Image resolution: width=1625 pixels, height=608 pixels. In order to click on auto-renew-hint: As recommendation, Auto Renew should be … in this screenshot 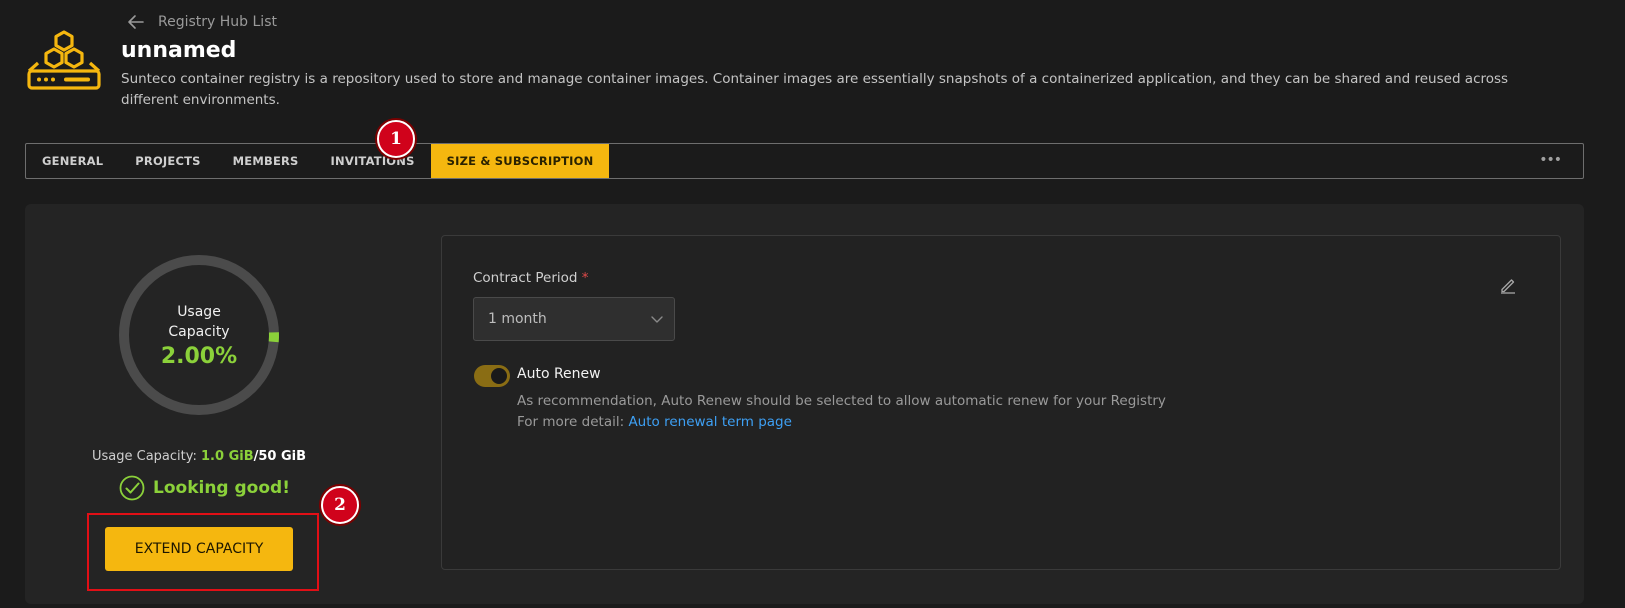, I will do `click(841, 412)`.